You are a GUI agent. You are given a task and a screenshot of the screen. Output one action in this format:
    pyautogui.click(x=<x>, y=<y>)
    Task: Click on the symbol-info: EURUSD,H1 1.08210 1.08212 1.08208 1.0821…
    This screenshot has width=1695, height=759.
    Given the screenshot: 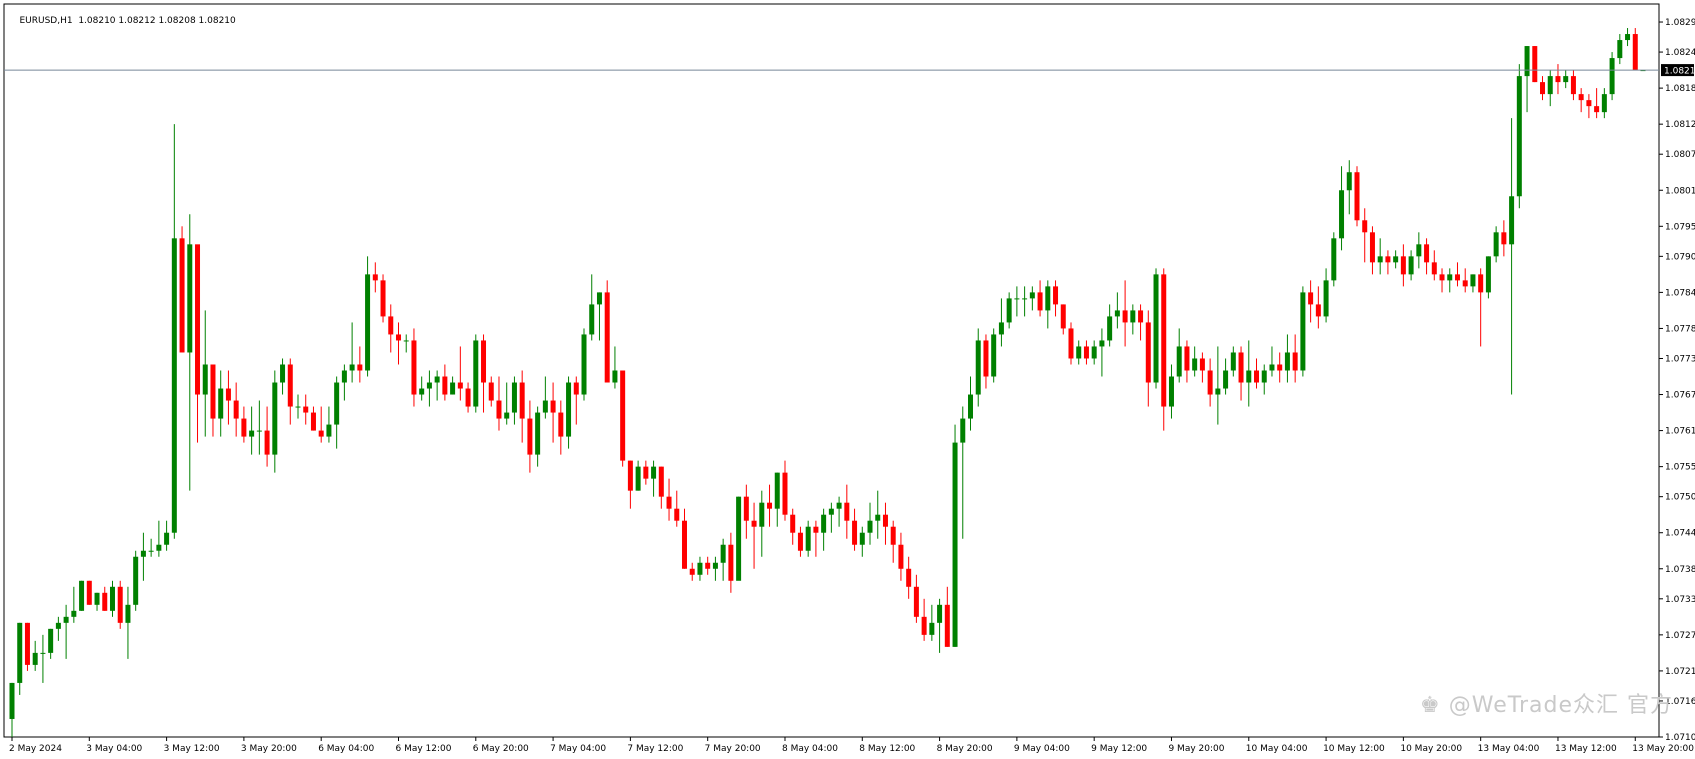 What is the action you would take?
    pyautogui.click(x=121, y=21)
    